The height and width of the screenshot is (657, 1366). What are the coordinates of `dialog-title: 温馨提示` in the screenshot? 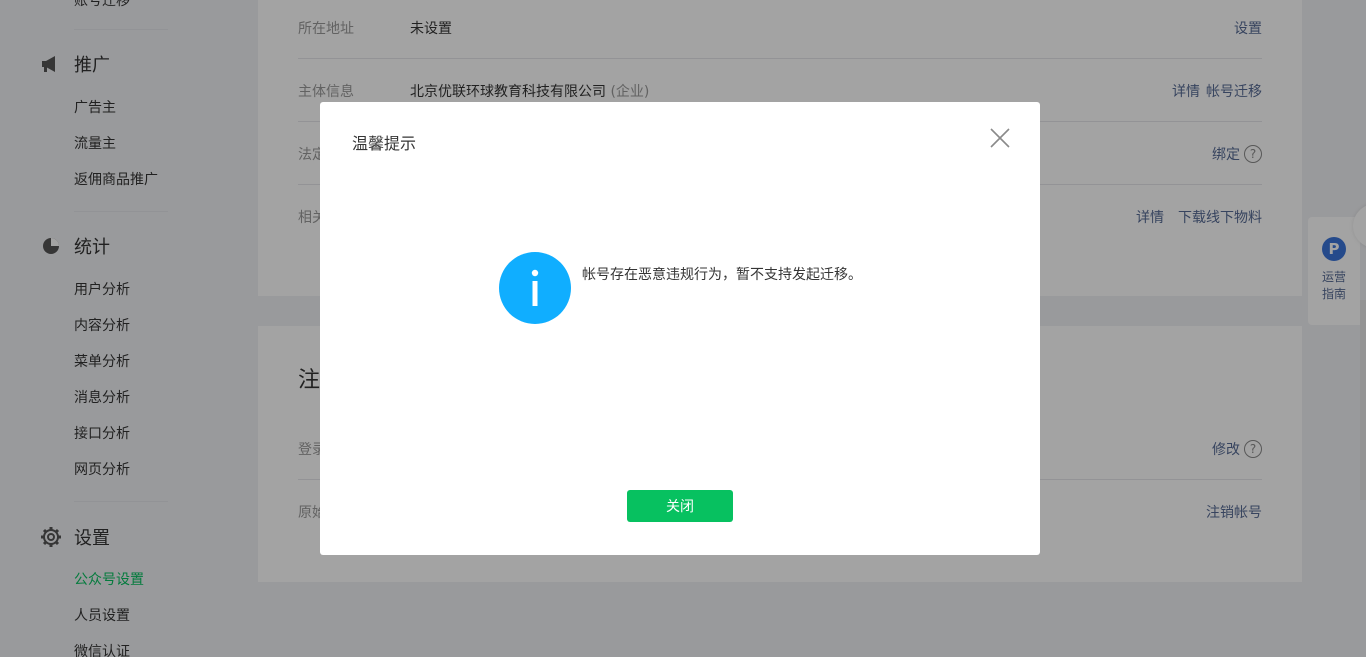 It's located at (384, 143).